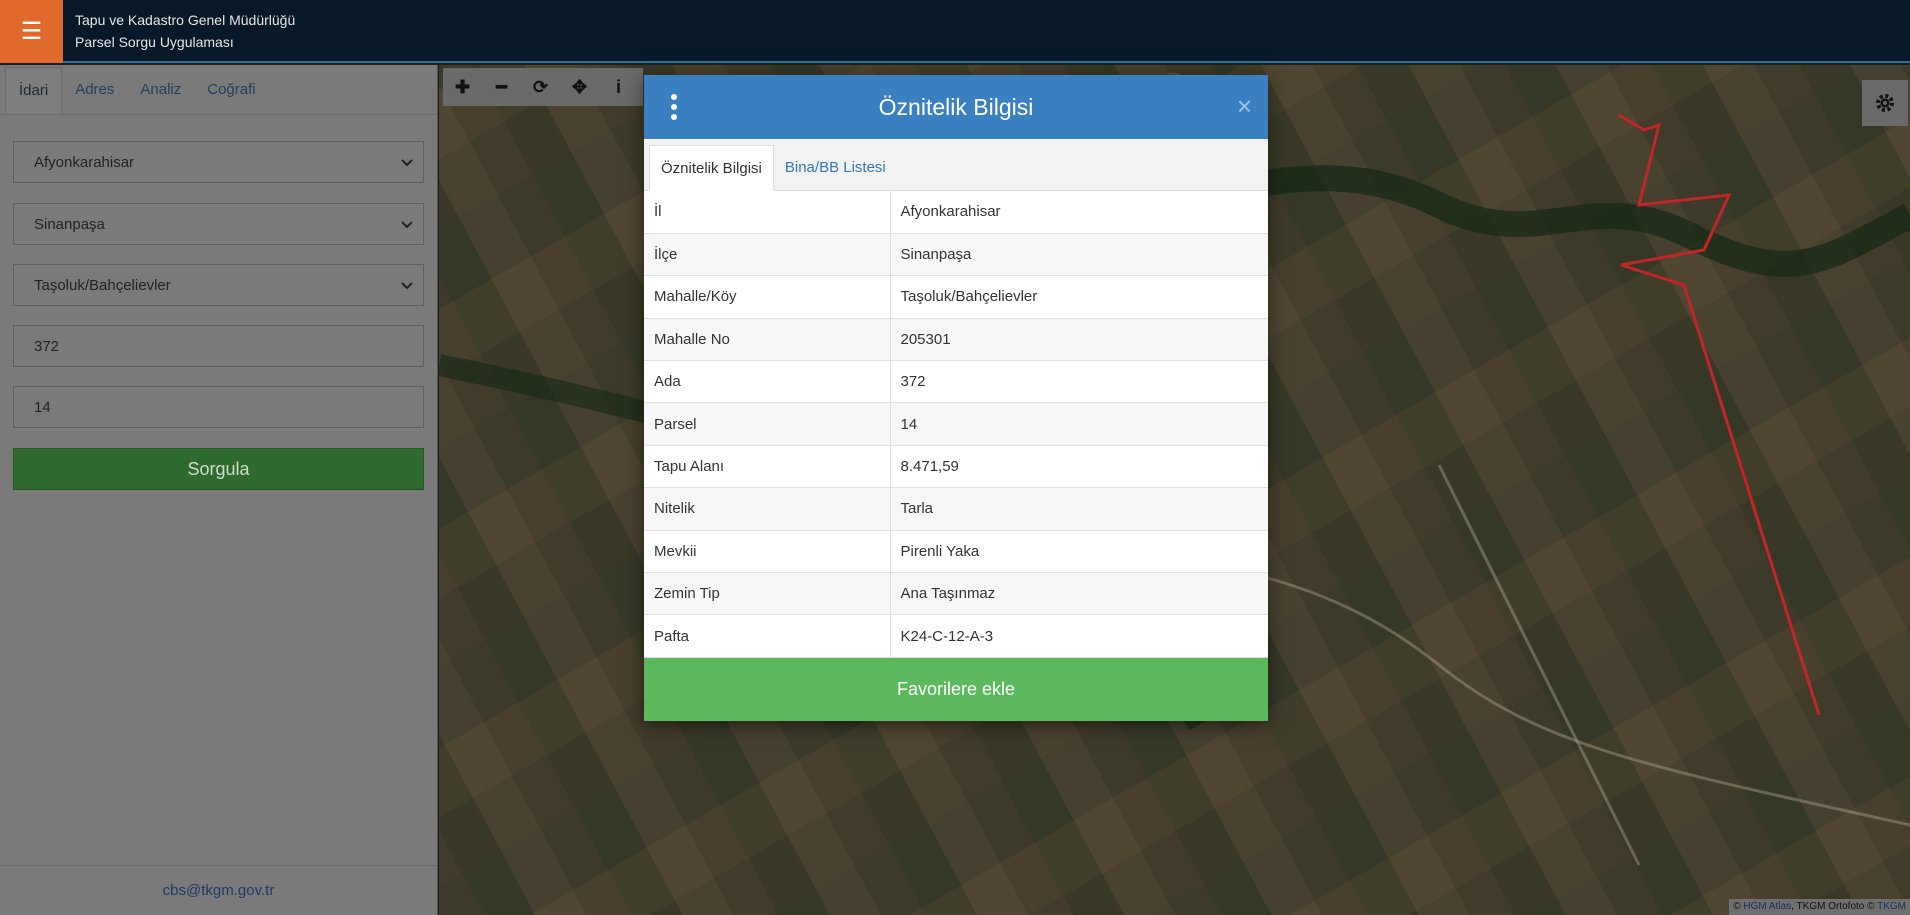  What do you see at coordinates (1719, 414) in the screenshot?
I see `parcel-boundary` at bounding box center [1719, 414].